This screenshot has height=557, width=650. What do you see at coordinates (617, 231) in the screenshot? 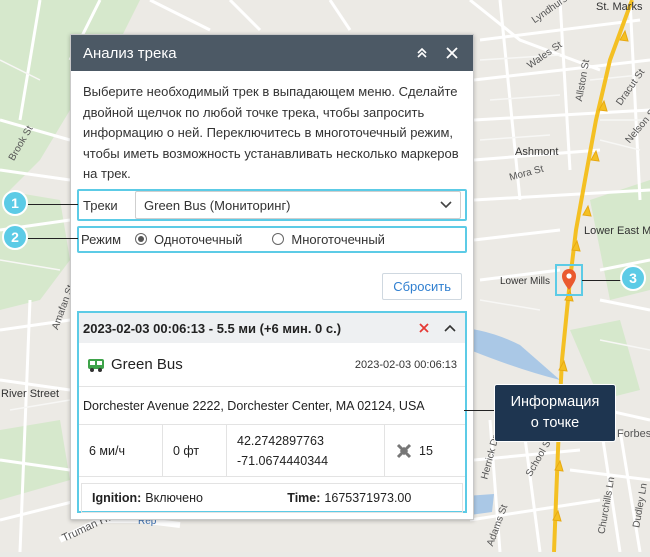
I see `map-label: Lower East Mill` at bounding box center [617, 231].